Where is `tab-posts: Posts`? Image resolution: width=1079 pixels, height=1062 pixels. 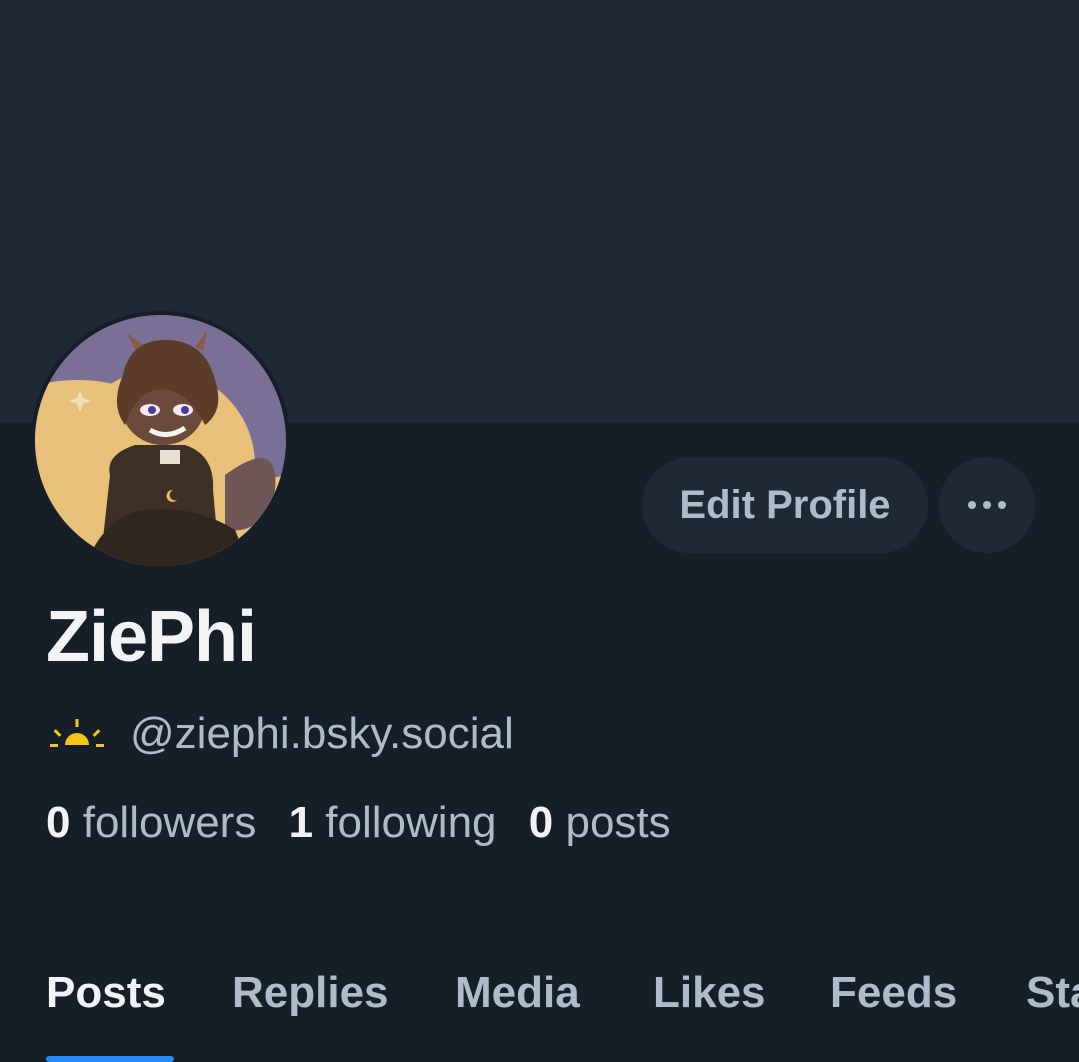
tab-posts: Posts is located at coordinates (106, 993).